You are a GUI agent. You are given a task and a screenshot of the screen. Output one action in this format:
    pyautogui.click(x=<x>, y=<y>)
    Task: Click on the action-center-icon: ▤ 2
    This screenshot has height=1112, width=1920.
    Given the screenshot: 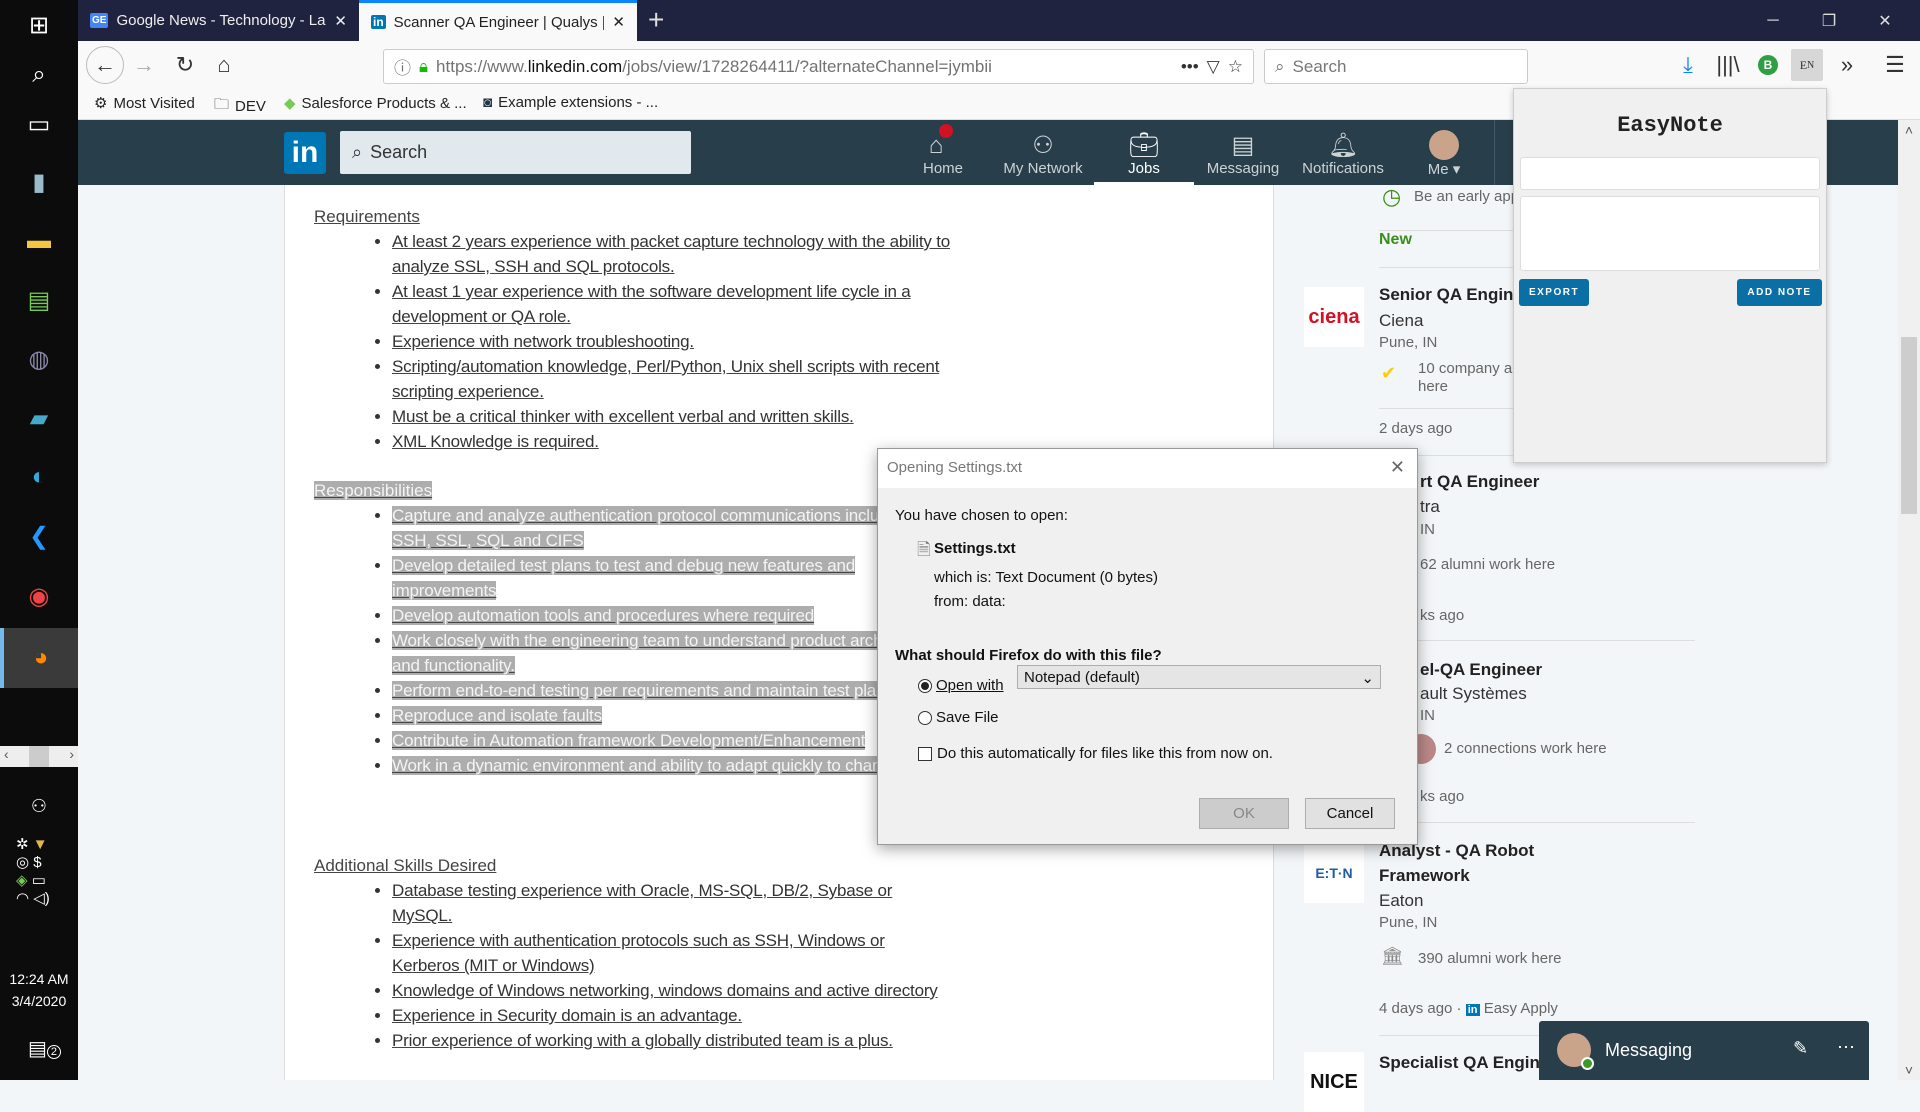 What is the action you would take?
    pyautogui.click(x=45, y=1048)
    